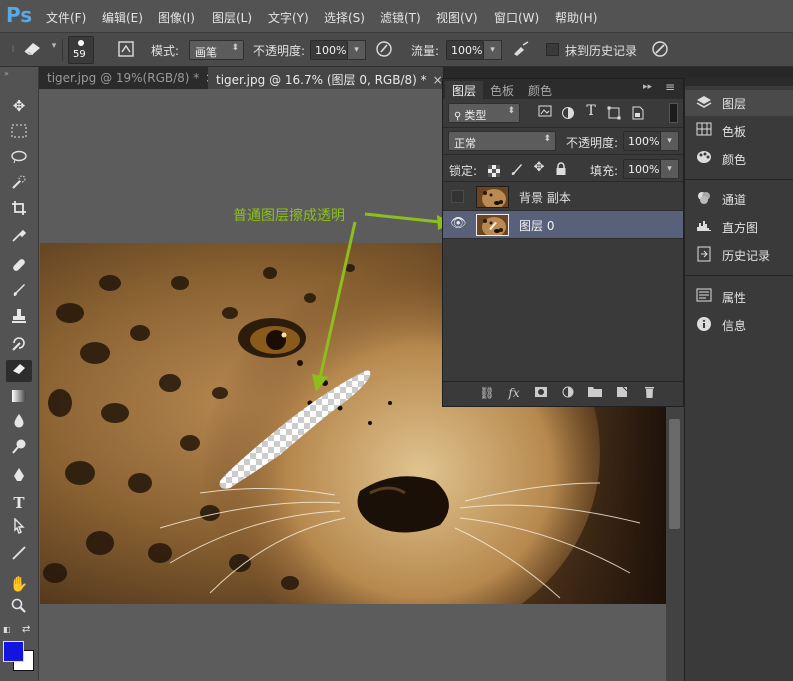  I want to click on dock-label: 直方图, so click(740, 228).